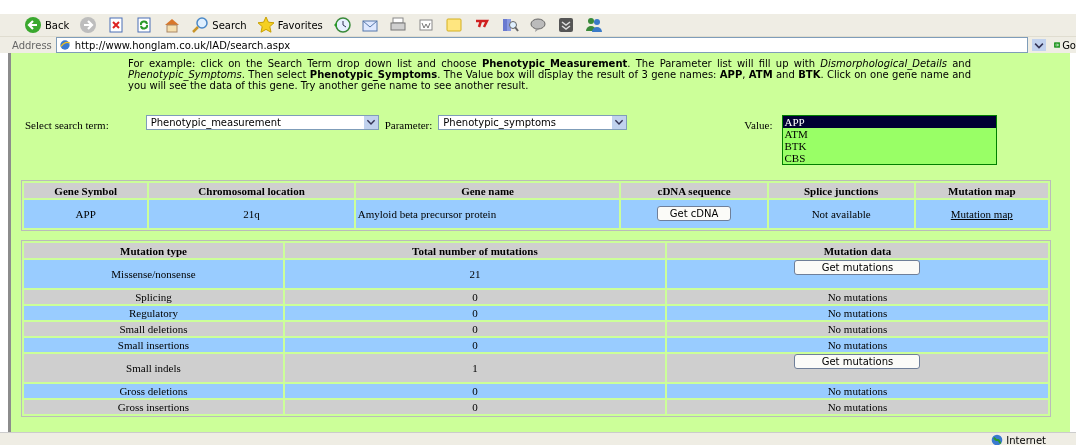 Image resolution: width=1076 pixels, height=445 pixels. Describe the element at coordinates (841, 191) in the screenshot. I see `column-header: Splice junctions` at that location.